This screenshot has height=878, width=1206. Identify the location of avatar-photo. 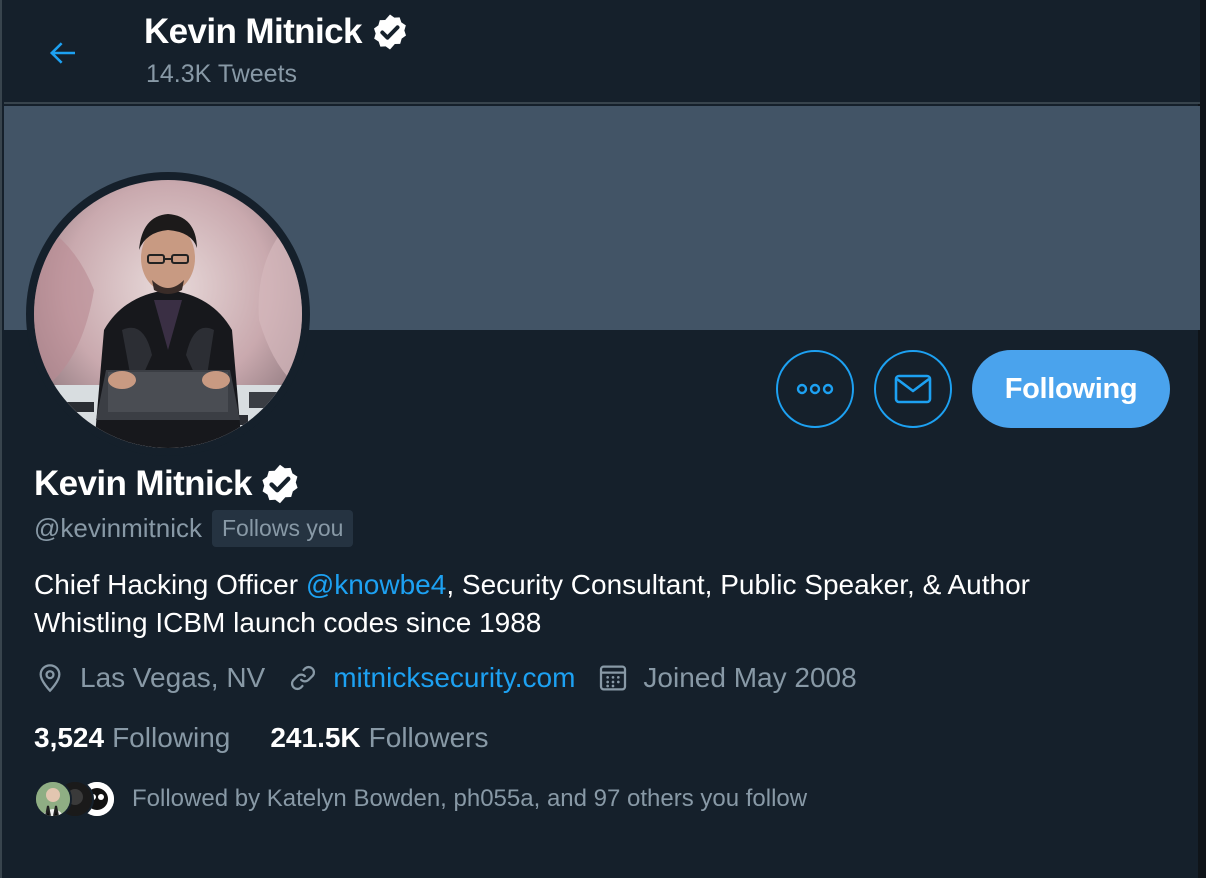
(168, 314).